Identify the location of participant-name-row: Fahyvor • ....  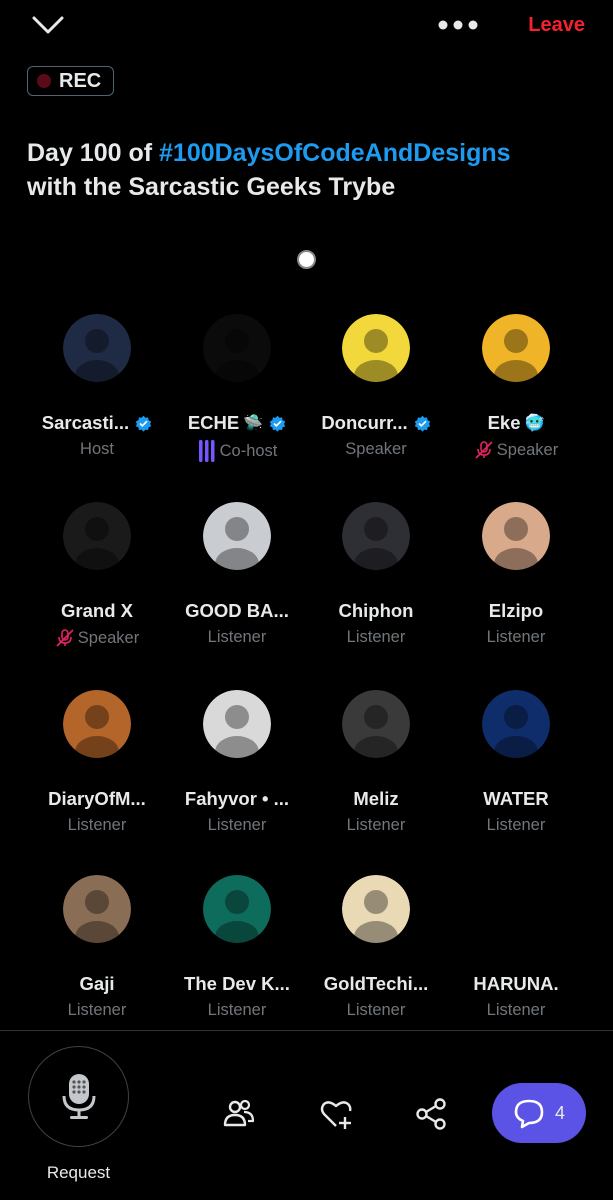
(237, 799).